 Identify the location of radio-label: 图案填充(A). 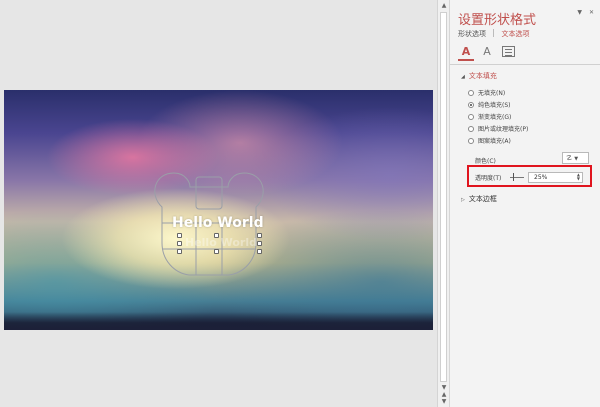
(494, 141).